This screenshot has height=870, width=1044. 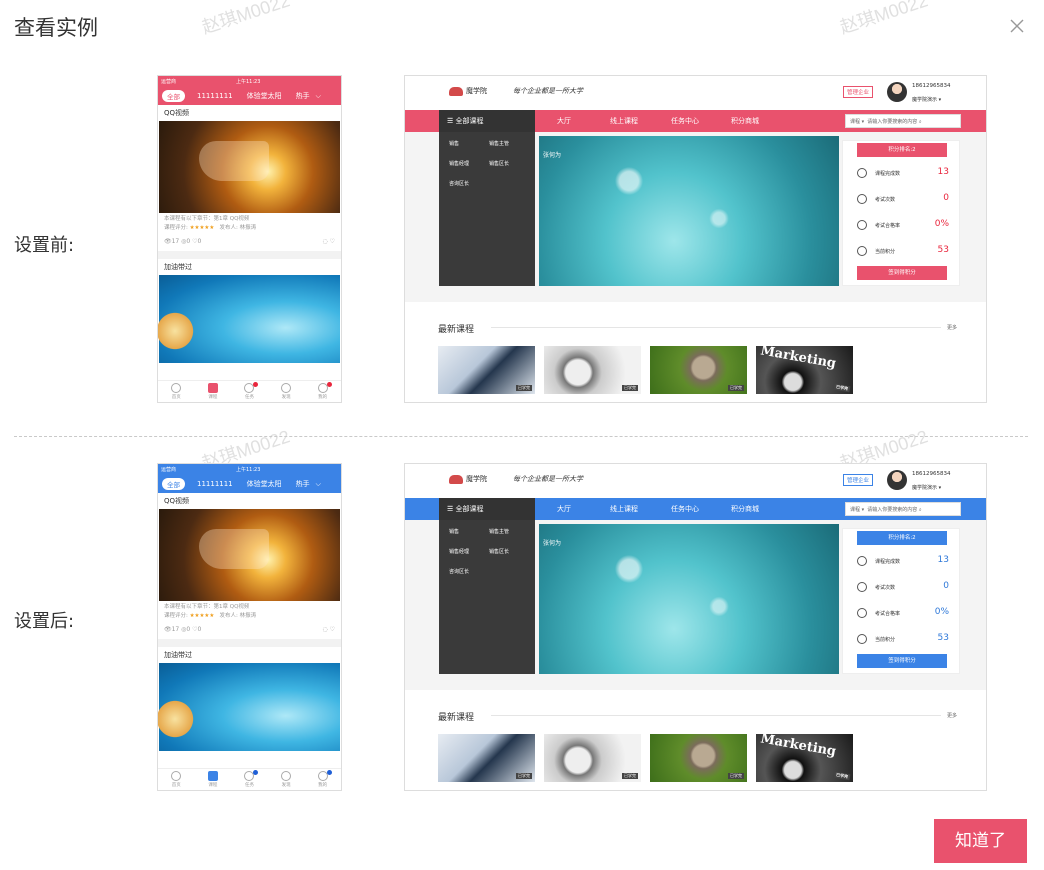 I want to click on nav-mine: 我的, so click(x=323, y=391).